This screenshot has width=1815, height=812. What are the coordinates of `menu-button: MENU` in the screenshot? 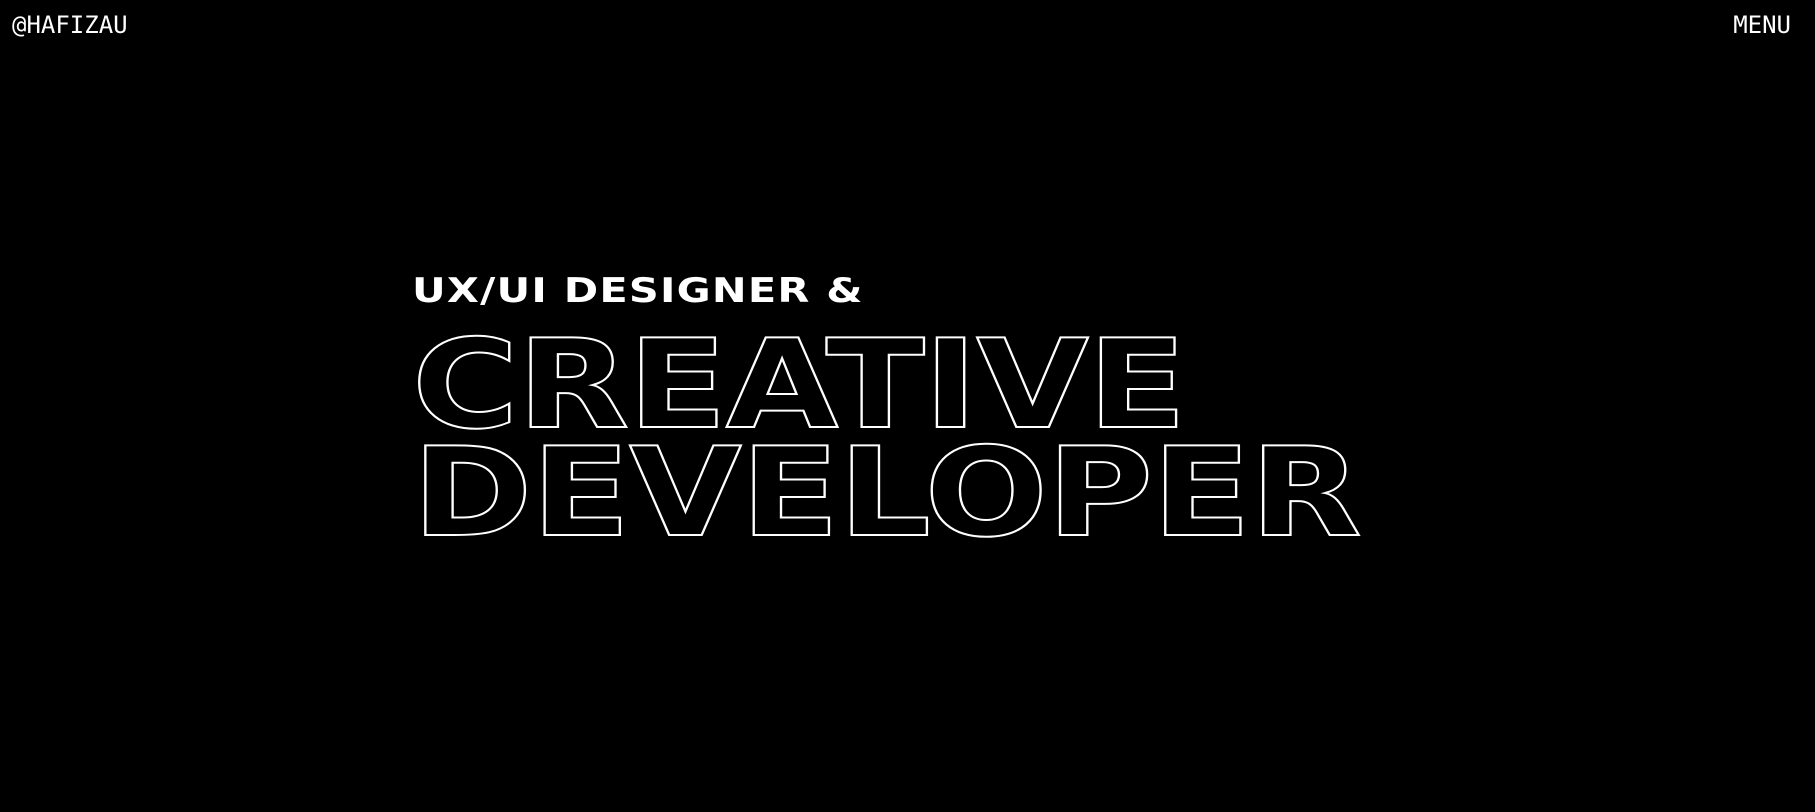 It's located at (1762, 25).